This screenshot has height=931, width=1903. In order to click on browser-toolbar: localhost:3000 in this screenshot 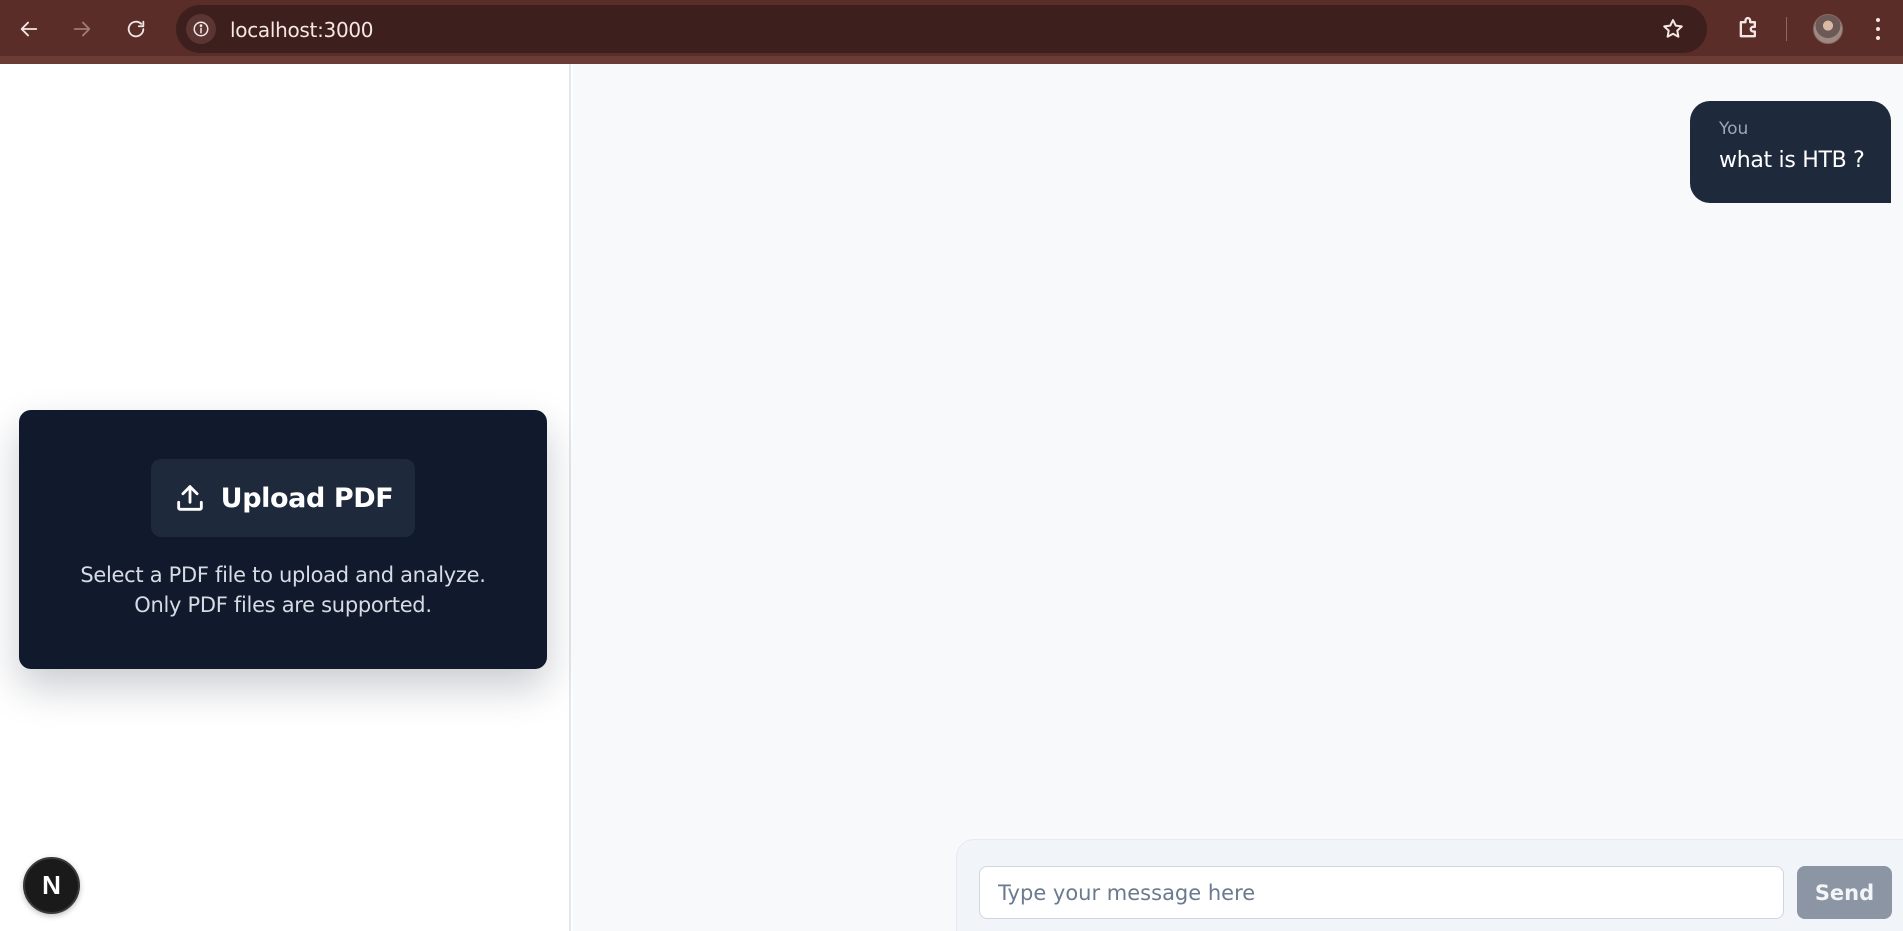, I will do `click(951, 32)`.